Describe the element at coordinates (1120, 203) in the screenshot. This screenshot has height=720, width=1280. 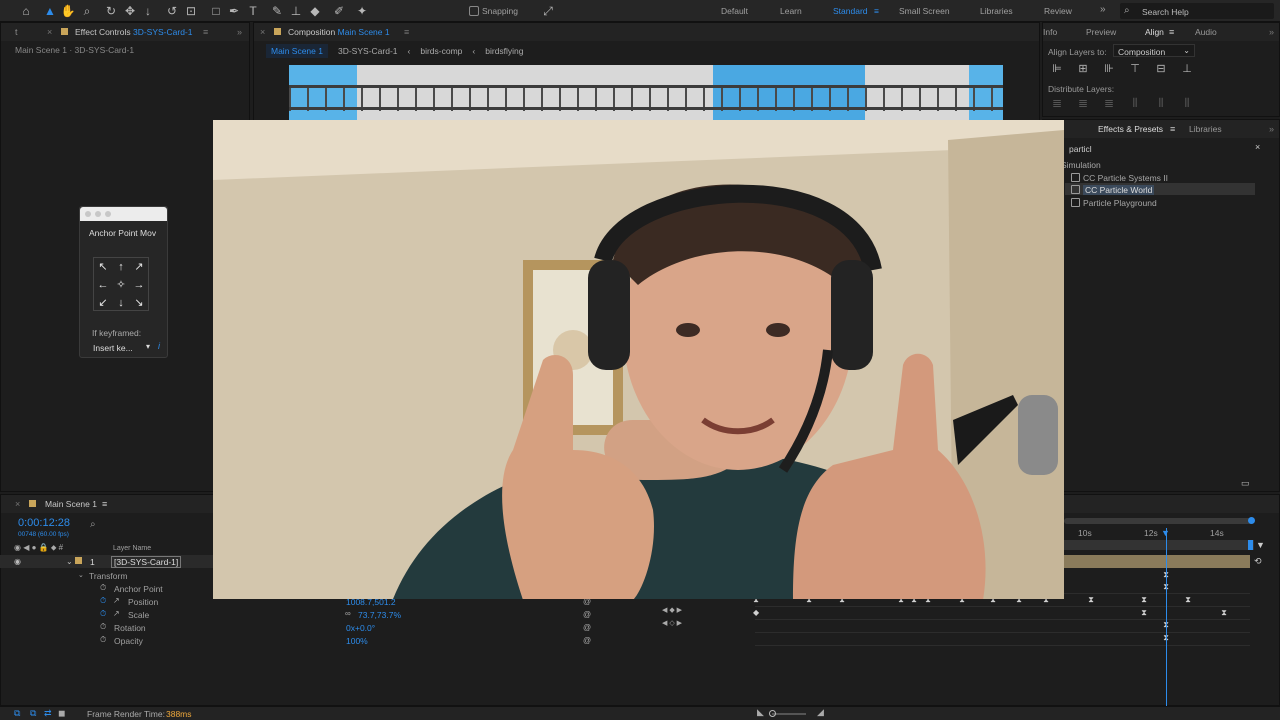
I see `effect-item-particle-playground: Particle Playground` at that location.